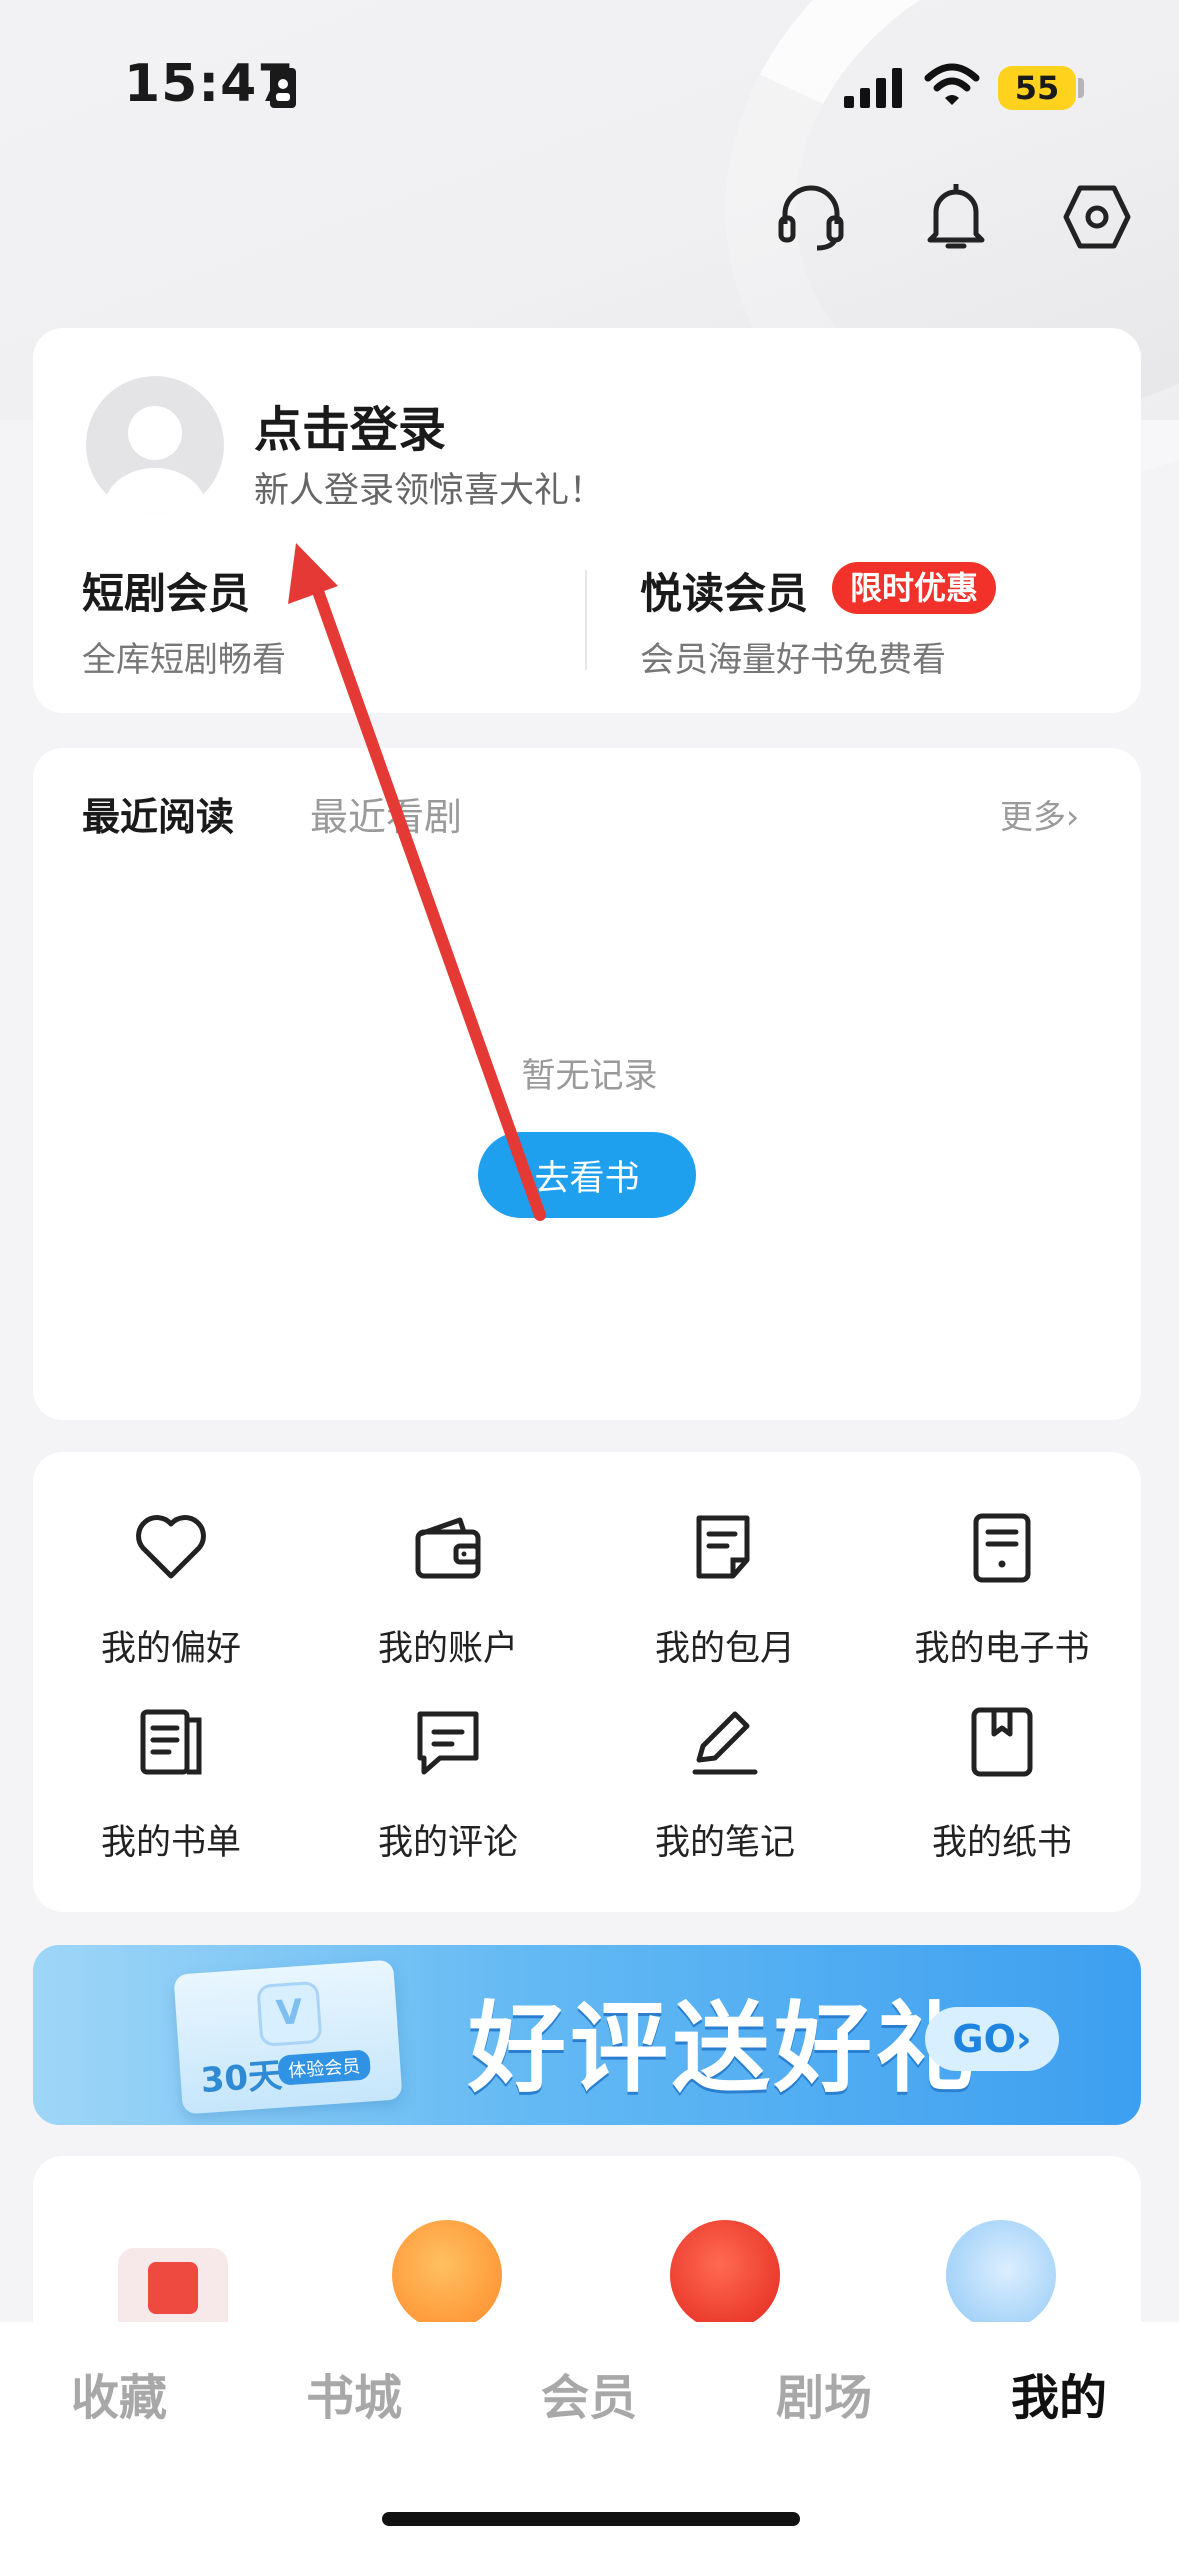  What do you see at coordinates (589, 1076) in the screenshot?
I see `empty-state-text: 暂无记录` at bounding box center [589, 1076].